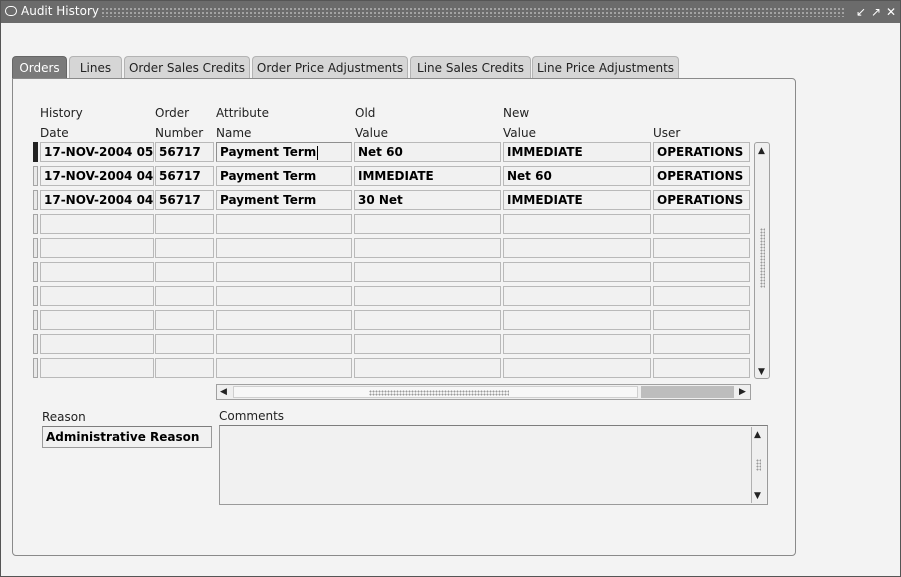 Image resolution: width=901 pixels, height=577 pixels. What do you see at coordinates (876, 12) in the screenshot?
I see `maximize-icon: ↗` at bounding box center [876, 12].